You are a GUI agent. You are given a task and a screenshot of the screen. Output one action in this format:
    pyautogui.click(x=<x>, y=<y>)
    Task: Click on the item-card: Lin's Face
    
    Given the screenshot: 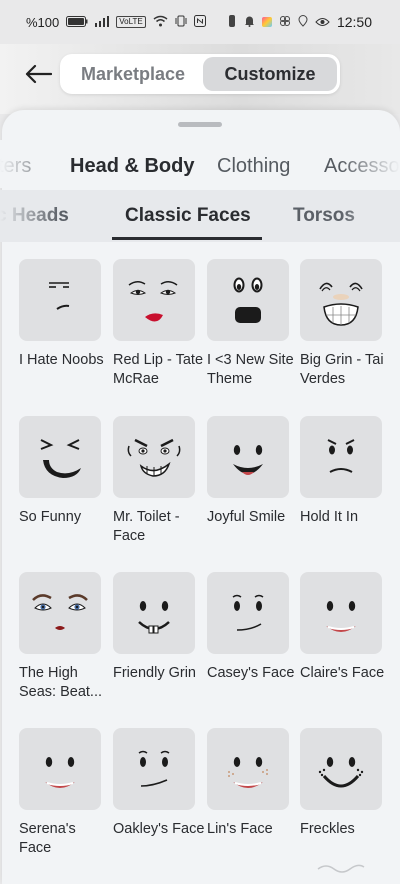 What is the action you would take?
    pyautogui.click(x=250, y=783)
    